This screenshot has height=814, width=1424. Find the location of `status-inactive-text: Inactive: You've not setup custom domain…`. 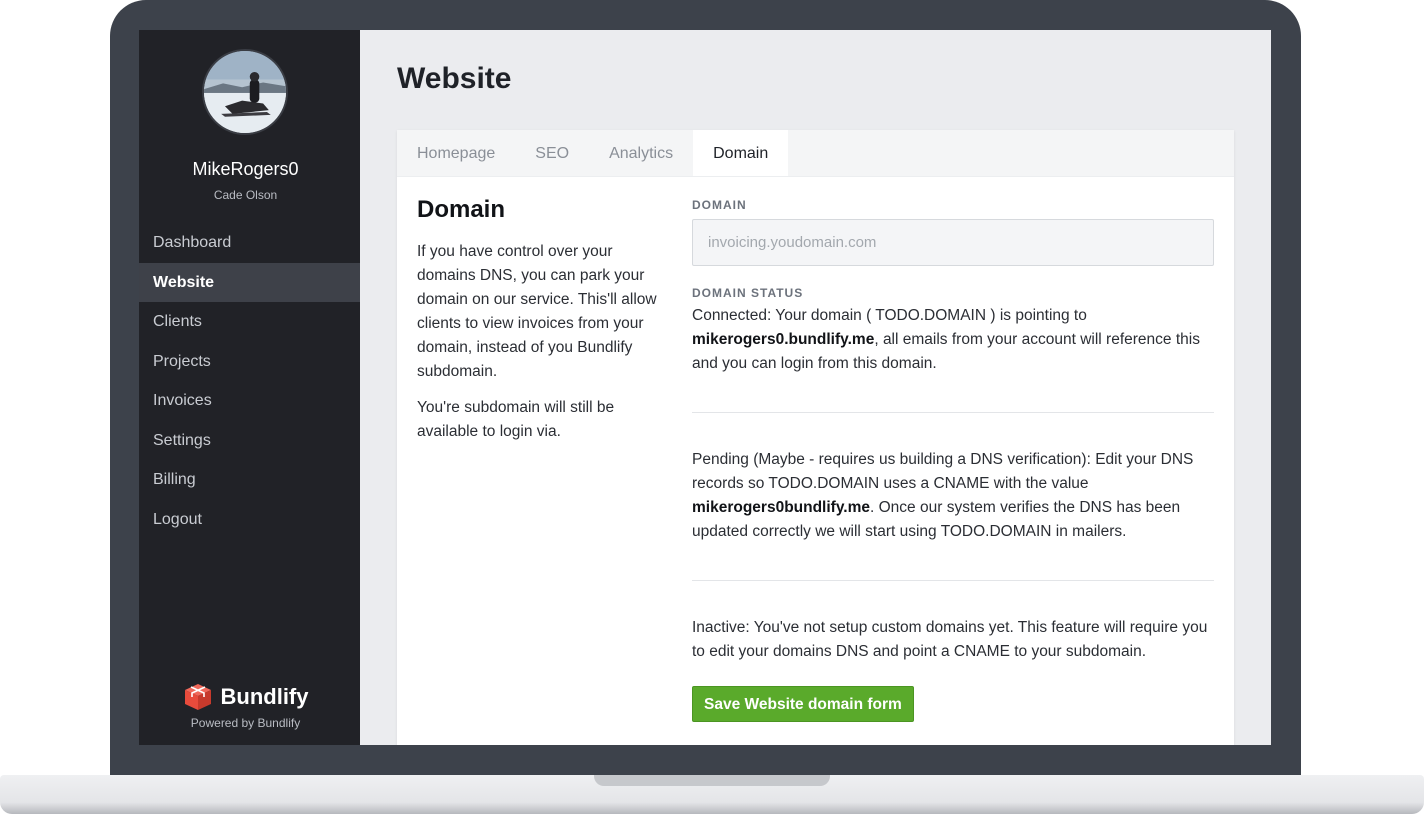

status-inactive-text: Inactive: You've not setup custom domain… is located at coordinates (950, 639).